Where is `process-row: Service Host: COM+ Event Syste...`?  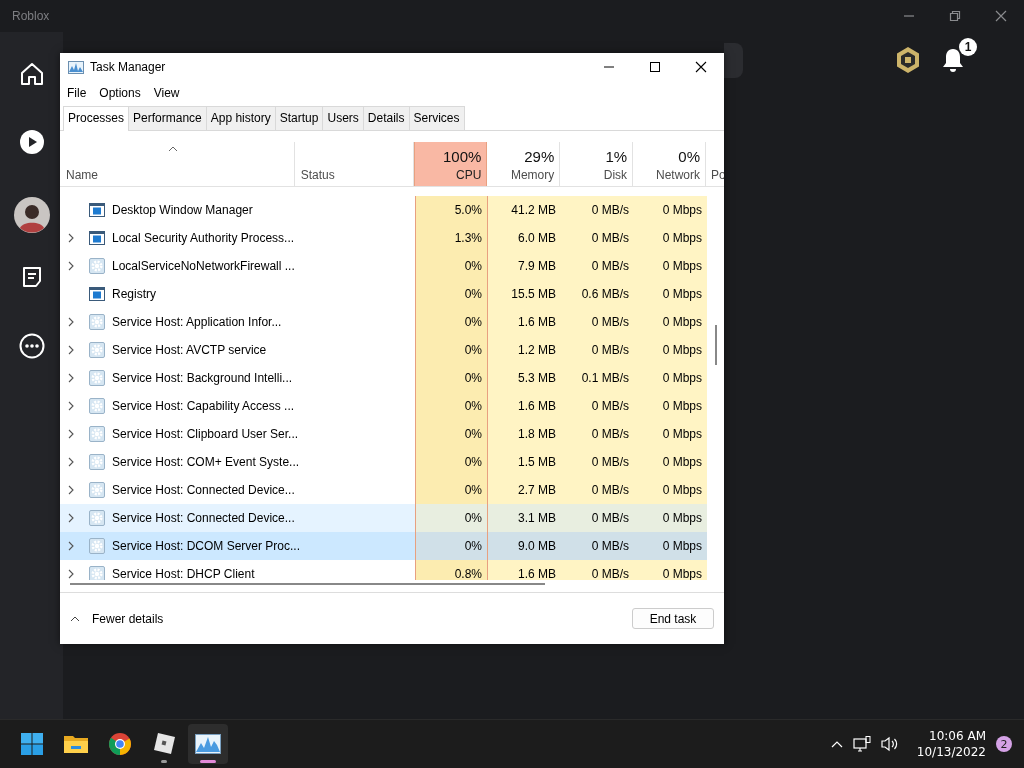
process-row: Service Host: COM+ Event Syste... is located at coordinates (237, 462).